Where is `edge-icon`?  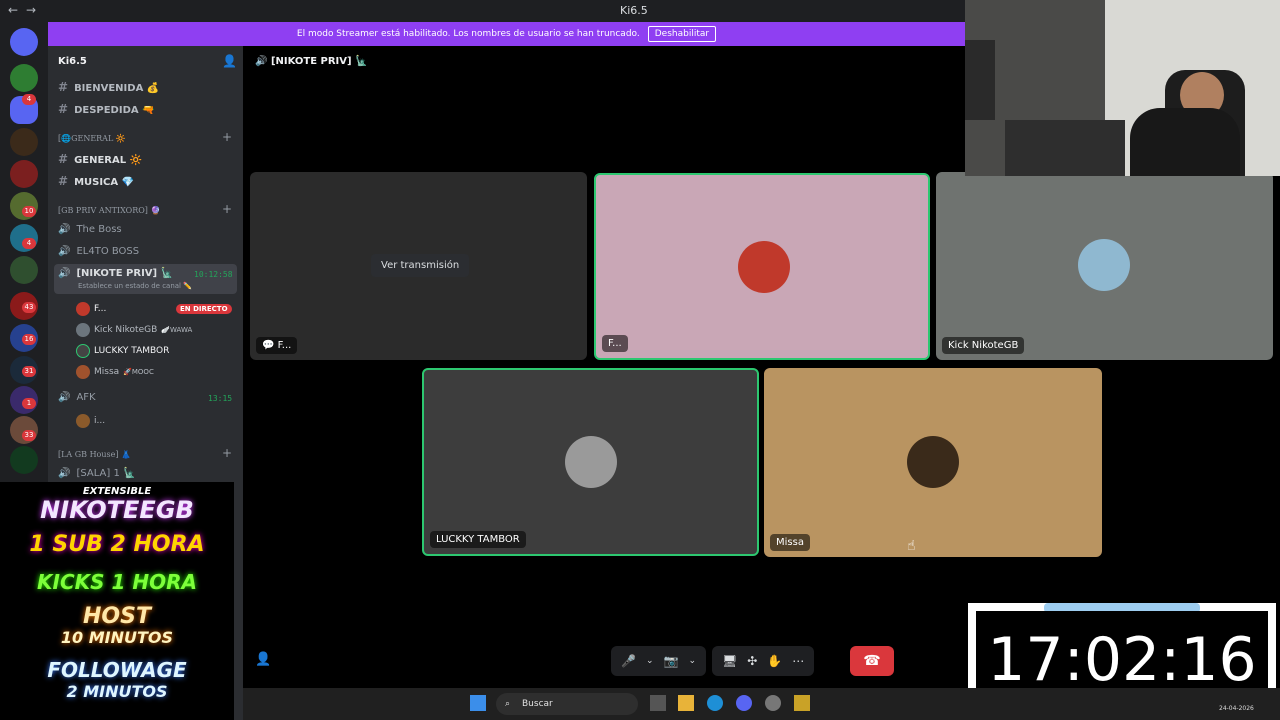 edge-icon is located at coordinates (715, 703).